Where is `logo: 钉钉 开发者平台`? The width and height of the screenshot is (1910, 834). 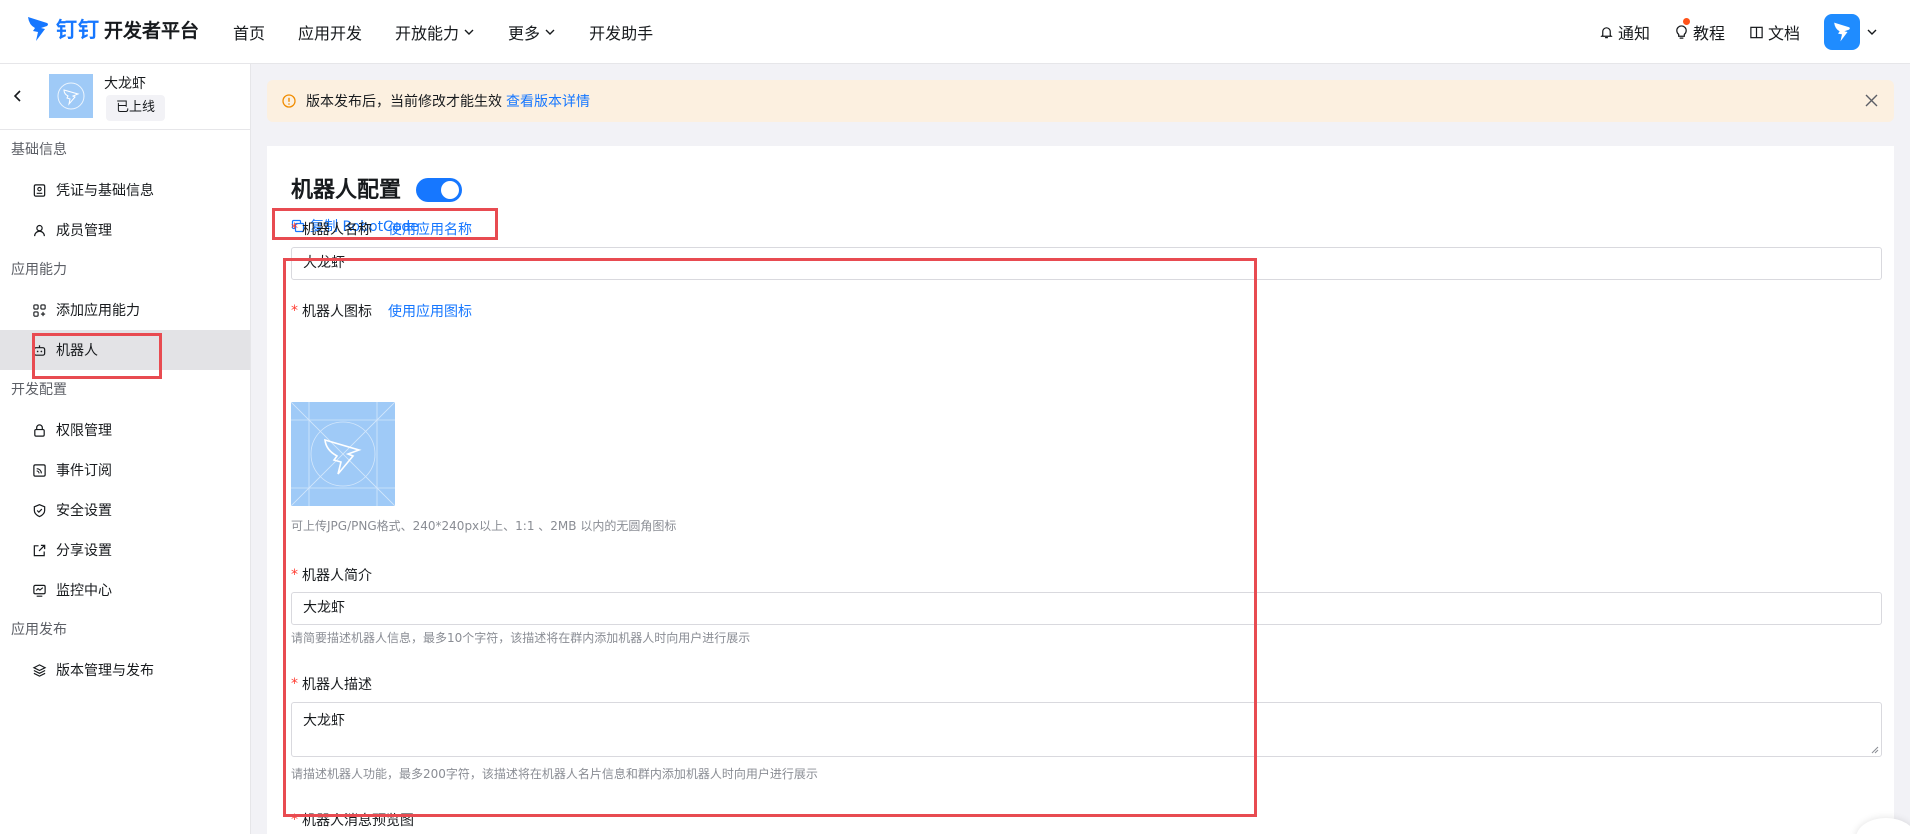
logo: 钉钉 开发者平台 is located at coordinates (112, 29).